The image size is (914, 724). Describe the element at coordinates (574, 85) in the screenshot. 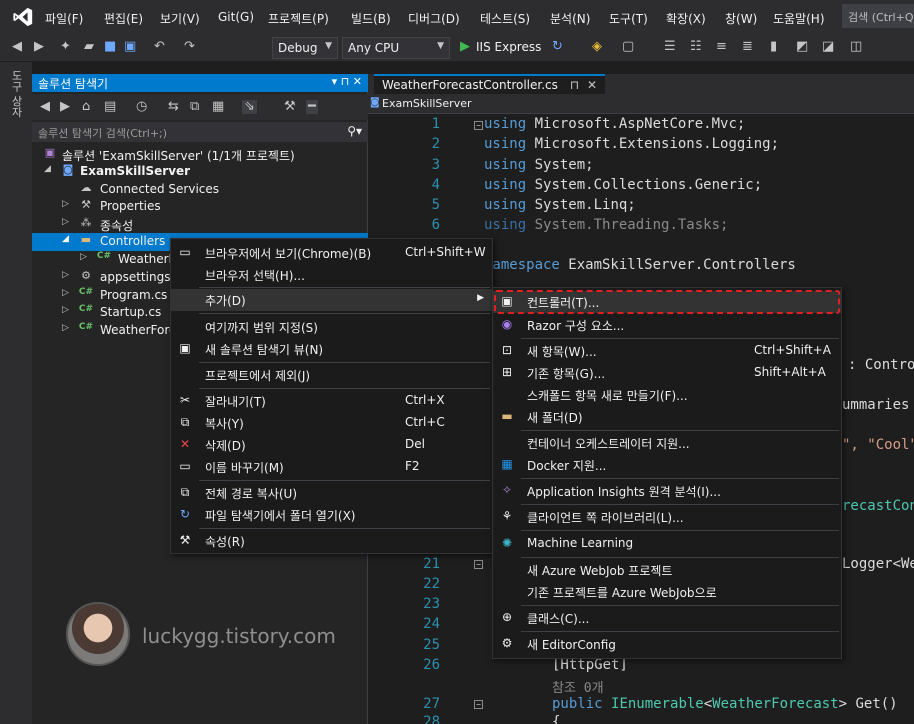

I see `pin-icon: ⊓` at that location.